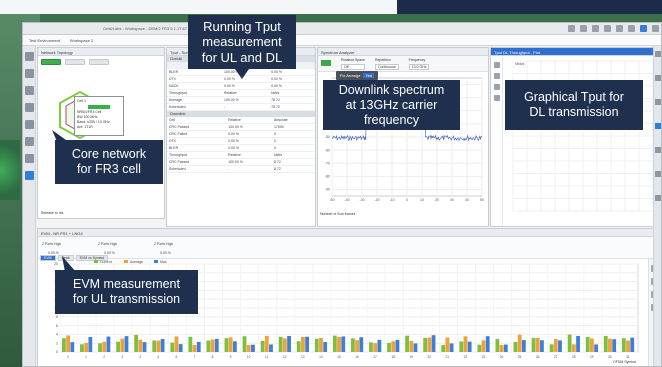  I want to click on frequency-field: 13.0 GHz, so click(419, 67).